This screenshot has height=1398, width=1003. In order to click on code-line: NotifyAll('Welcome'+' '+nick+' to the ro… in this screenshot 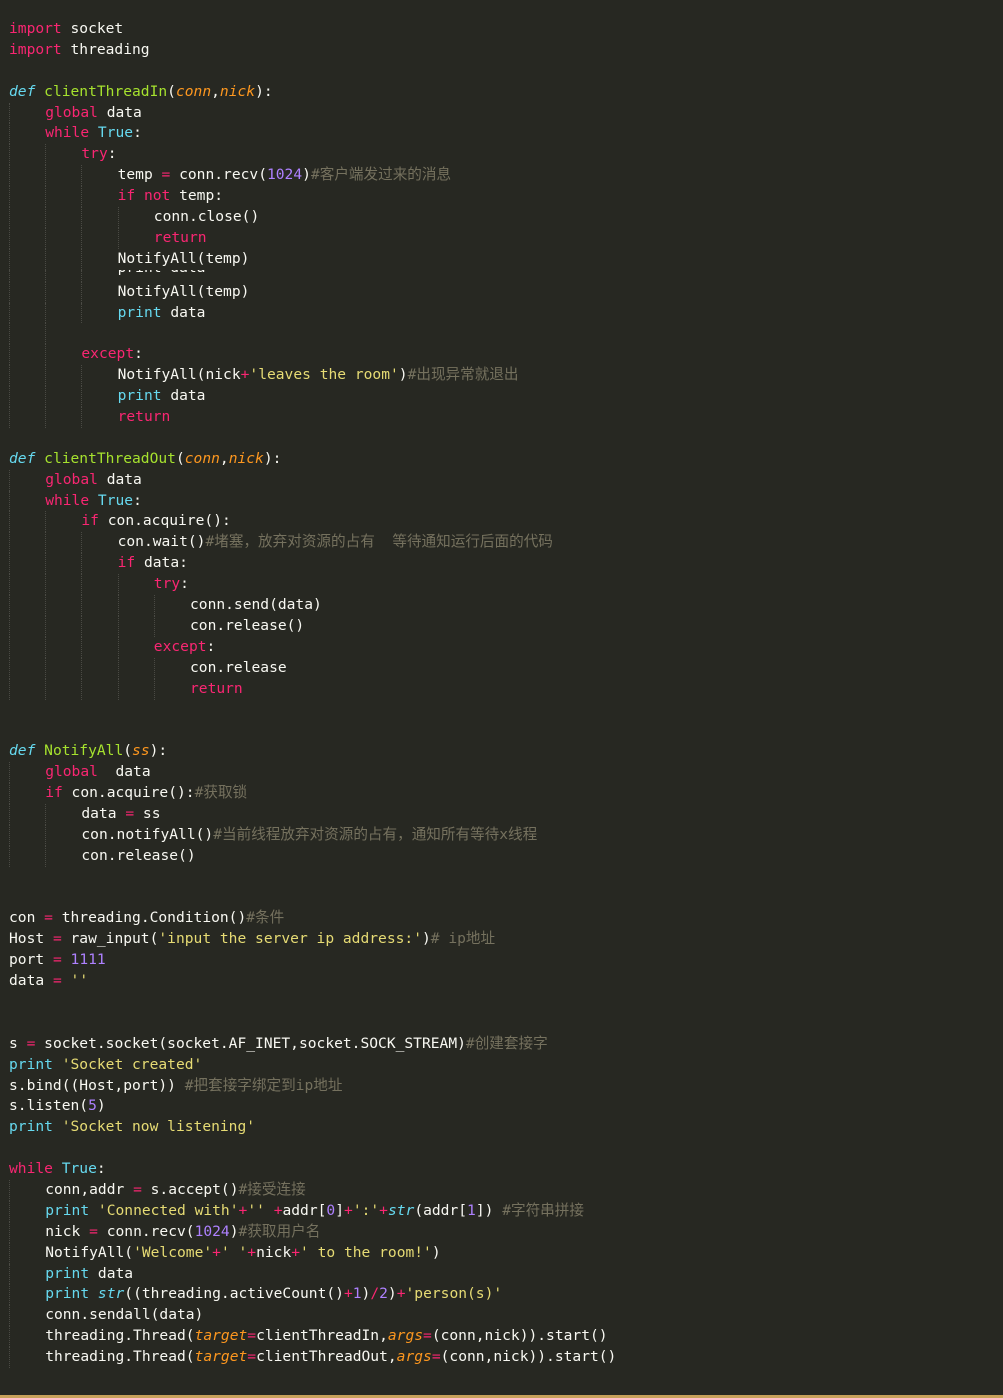, I will do `click(501, 1253)`.